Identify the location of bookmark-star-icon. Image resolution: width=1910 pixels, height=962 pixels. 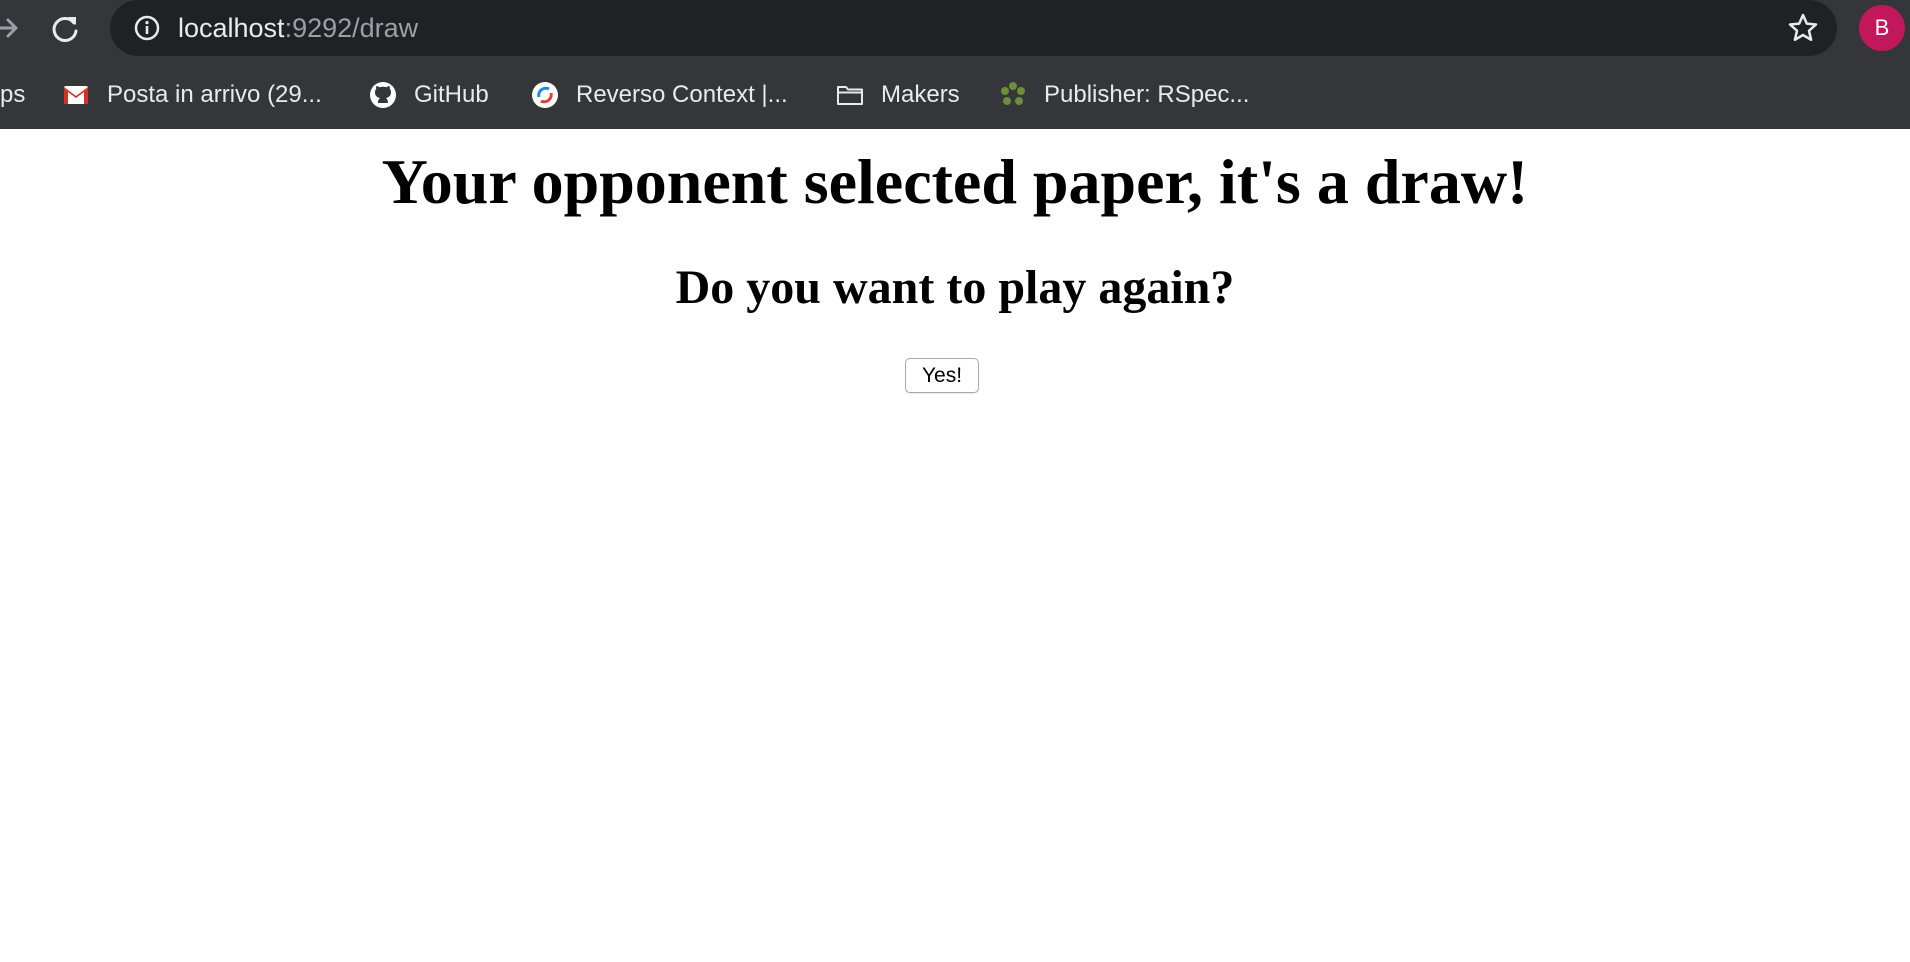
(1803, 28).